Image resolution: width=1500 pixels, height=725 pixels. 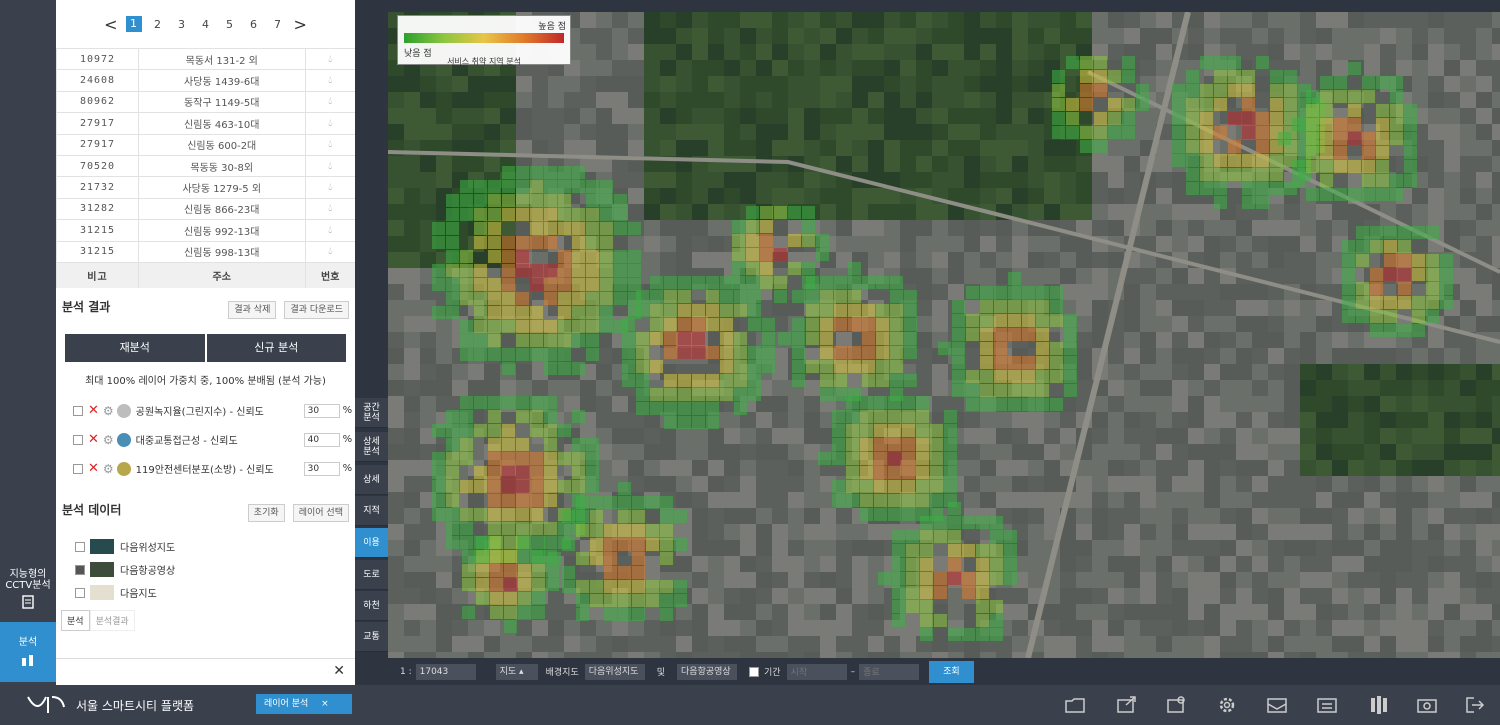 I want to click on image-export-icon, so click(x=1177, y=705).